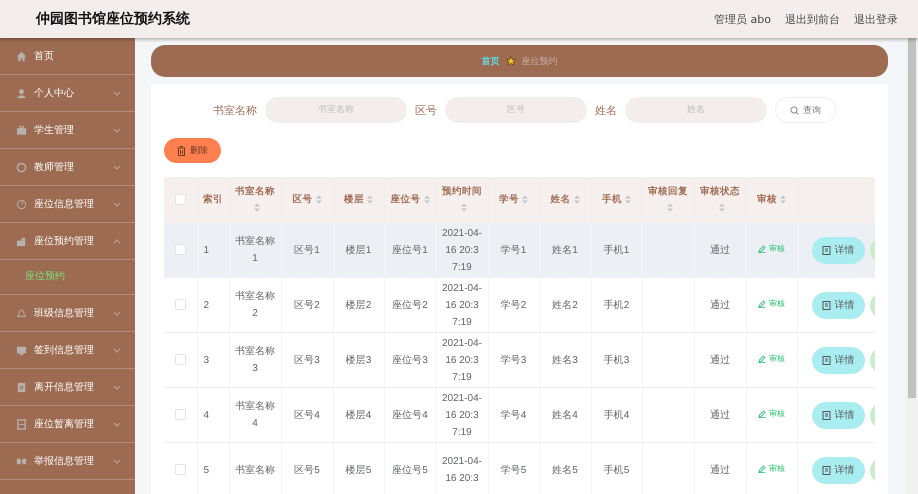  I want to click on table-cell: 姓名4, so click(565, 415).